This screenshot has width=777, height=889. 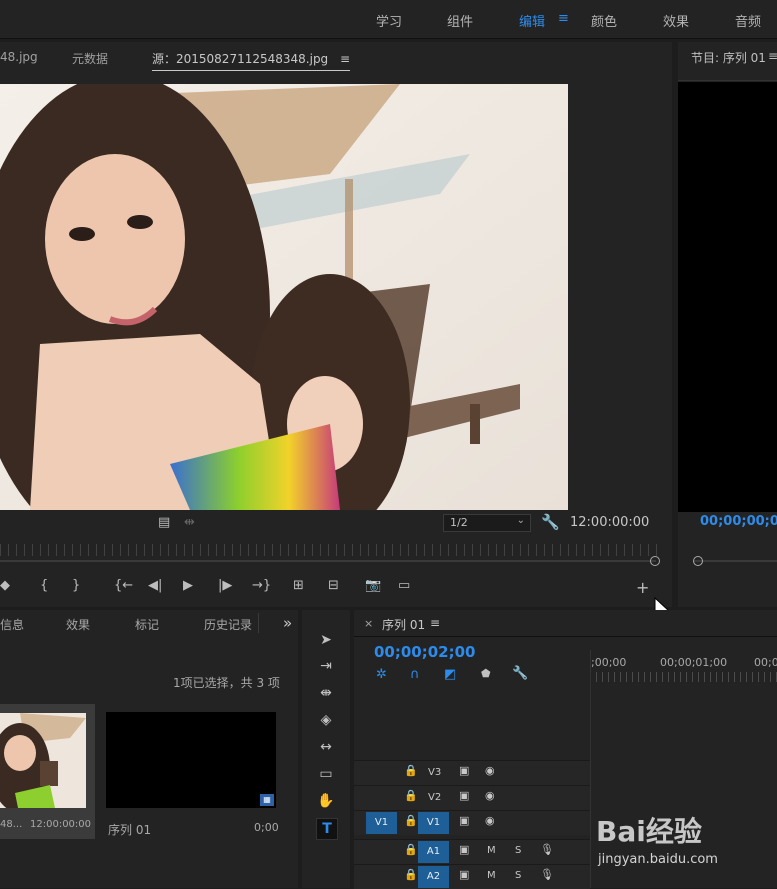 I want to click on project-item-image: 48... 12:00:00:00, so click(x=47, y=771).